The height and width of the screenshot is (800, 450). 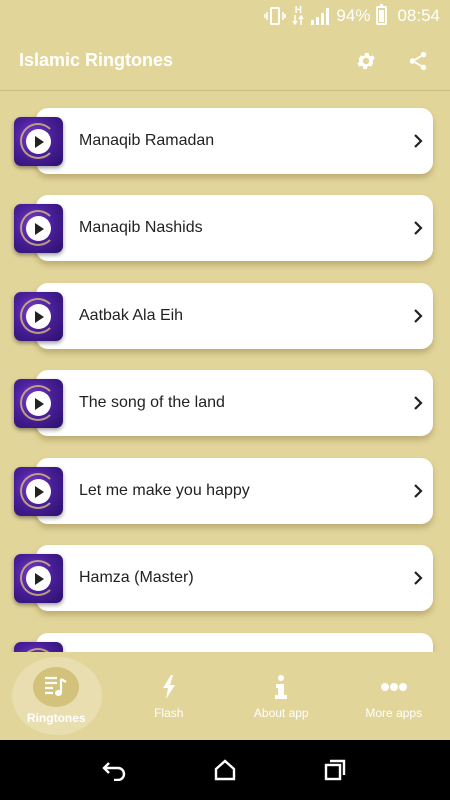 What do you see at coordinates (353, 15) in the screenshot?
I see `battery-percent: 94%` at bounding box center [353, 15].